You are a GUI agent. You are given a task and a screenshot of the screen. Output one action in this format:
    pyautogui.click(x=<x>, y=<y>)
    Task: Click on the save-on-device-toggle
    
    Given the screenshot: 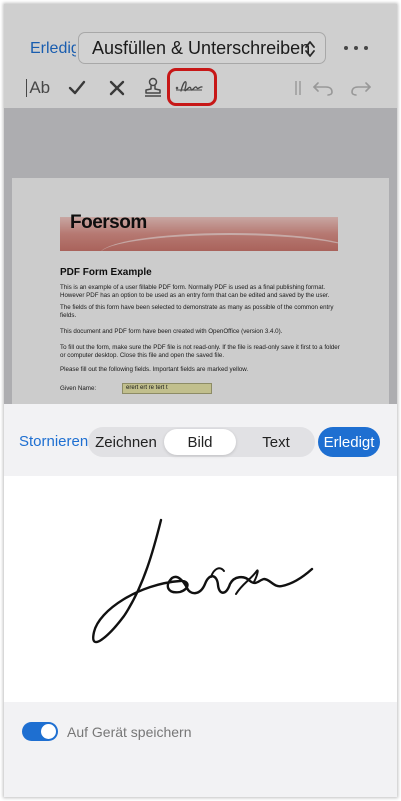 What is the action you would take?
    pyautogui.click(x=40, y=731)
    